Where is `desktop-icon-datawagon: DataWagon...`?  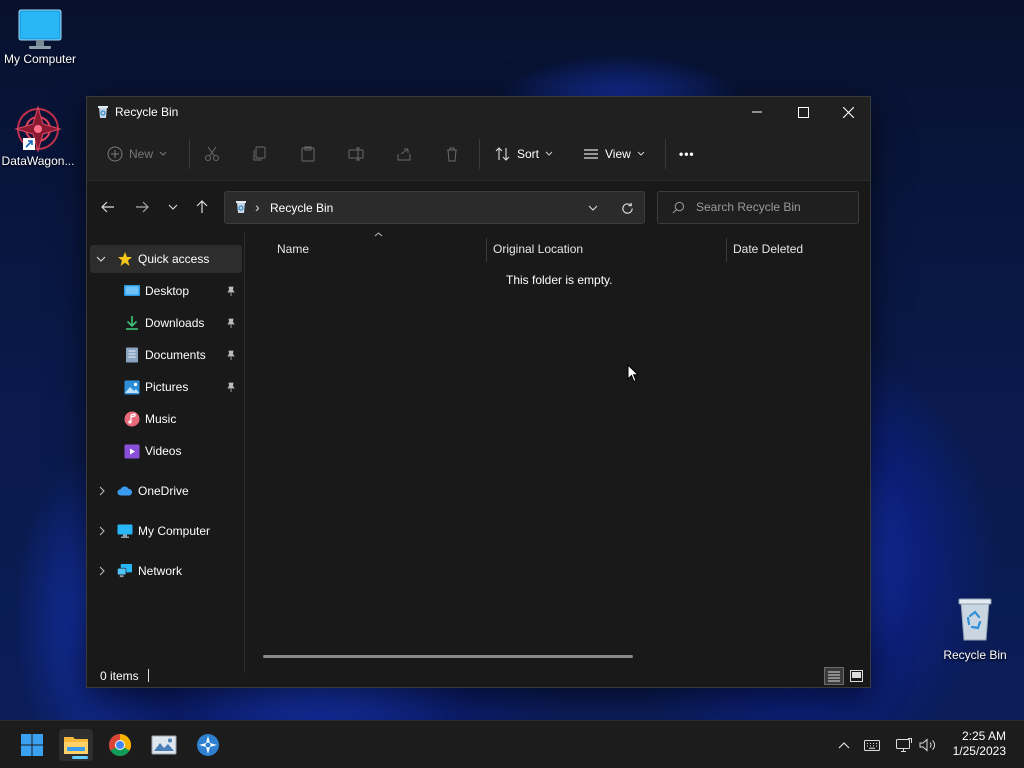
desktop-icon-datawagon: DataWagon... is located at coordinates (39, 136).